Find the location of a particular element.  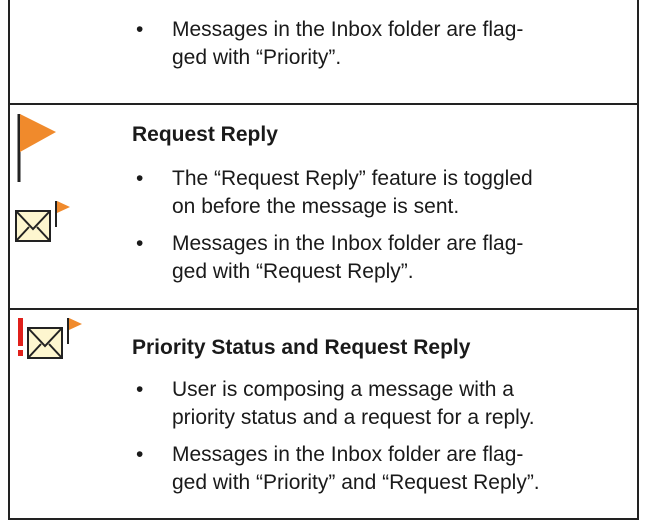

envelope-flag-icon is located at coordinates (42, 221).